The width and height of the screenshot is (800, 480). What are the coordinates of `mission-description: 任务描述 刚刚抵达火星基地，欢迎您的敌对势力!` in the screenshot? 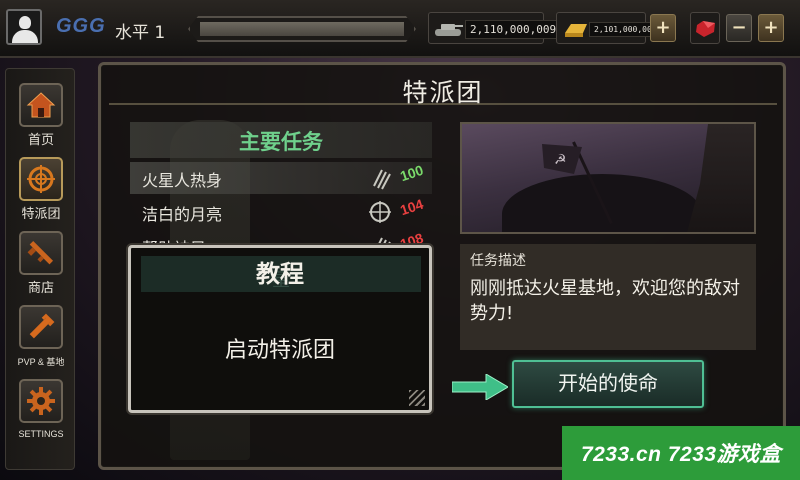 It's located at (608, 297).